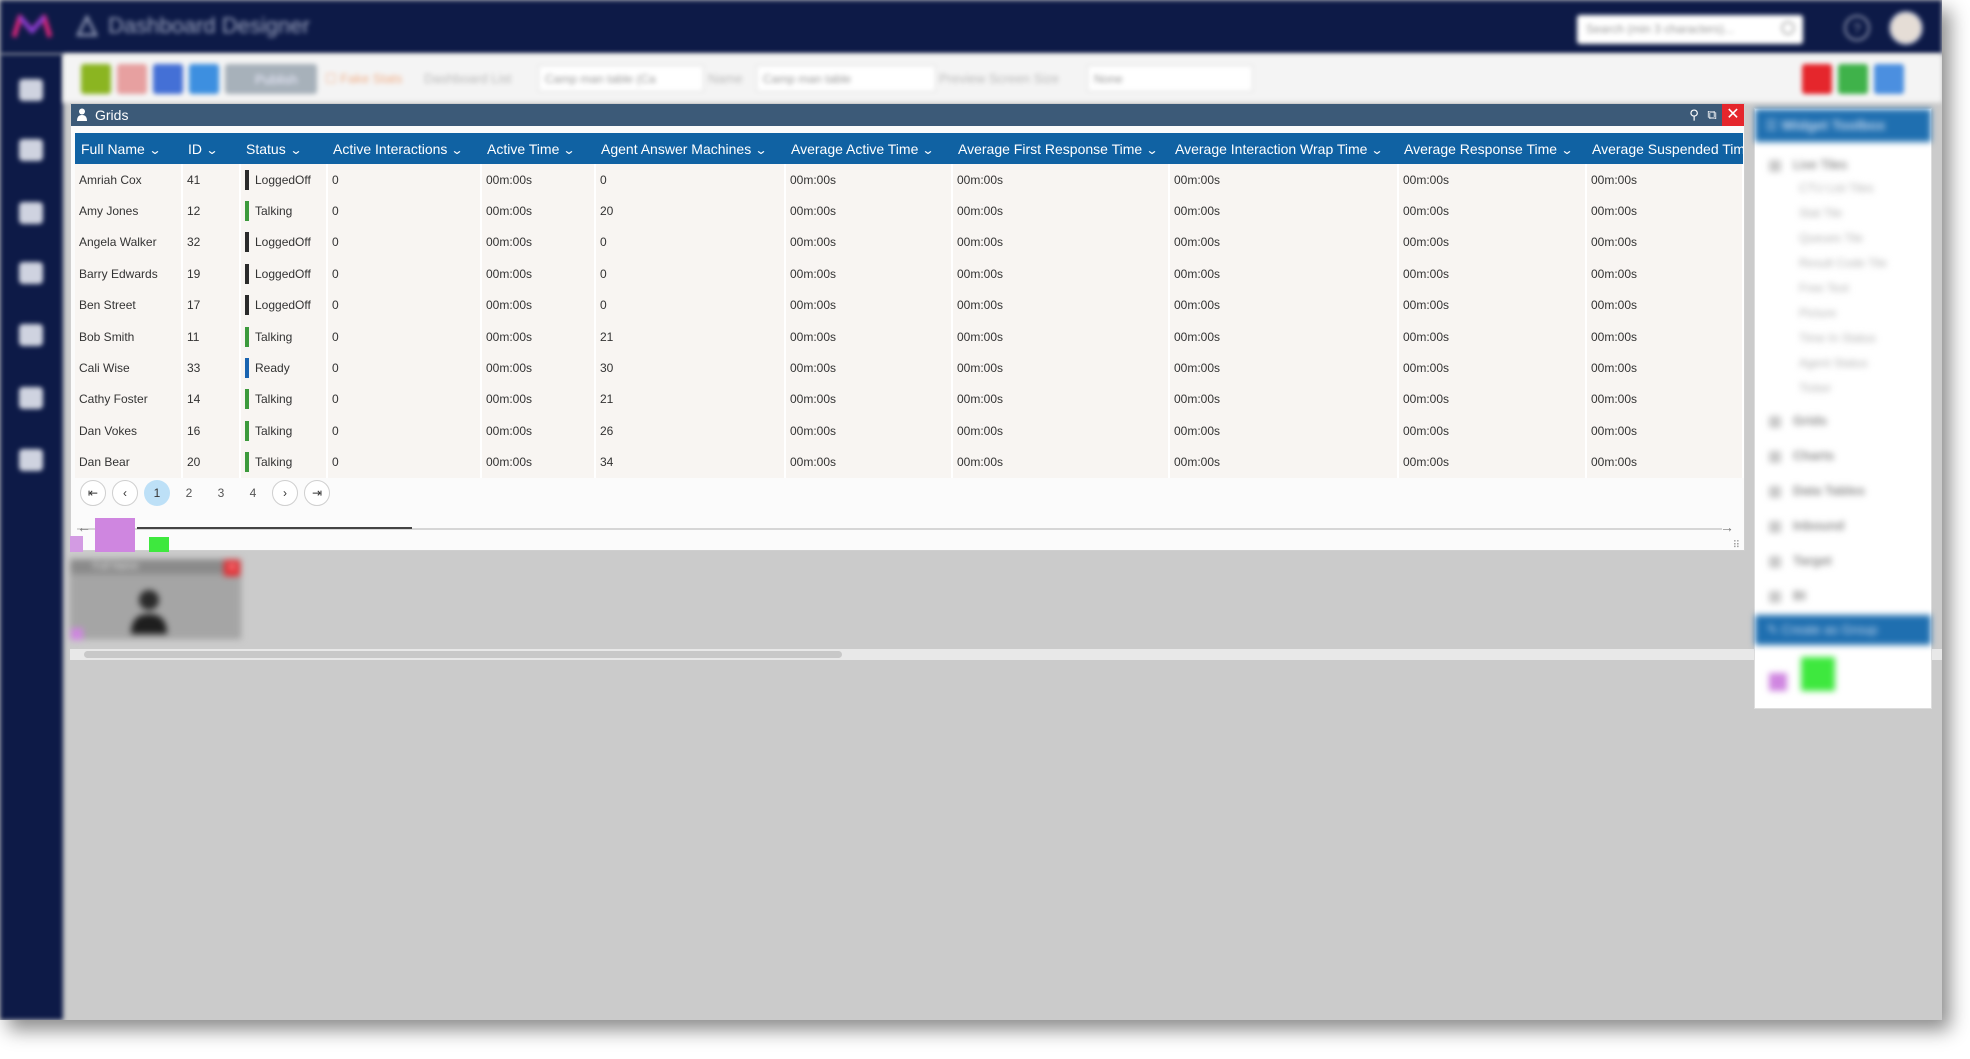 This screenshot has width=1970, height=1059. Describe the element at coordinates (155, 599) in the screenshot. I see `full-name-widget: Full Name ✕` at that location.